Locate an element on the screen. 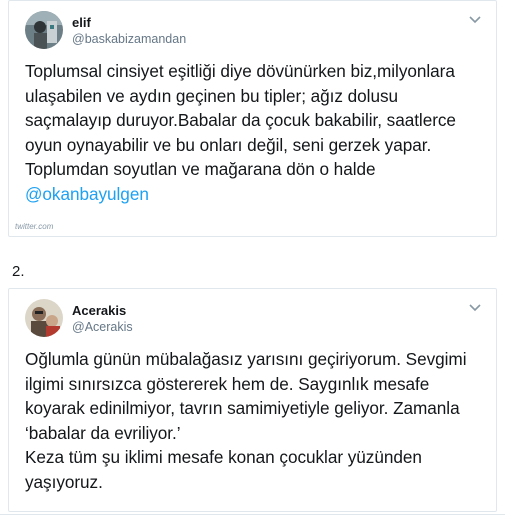 The height and width of the screenshot is (517, 505). display-name: elif is located at coordinates (81, 22).